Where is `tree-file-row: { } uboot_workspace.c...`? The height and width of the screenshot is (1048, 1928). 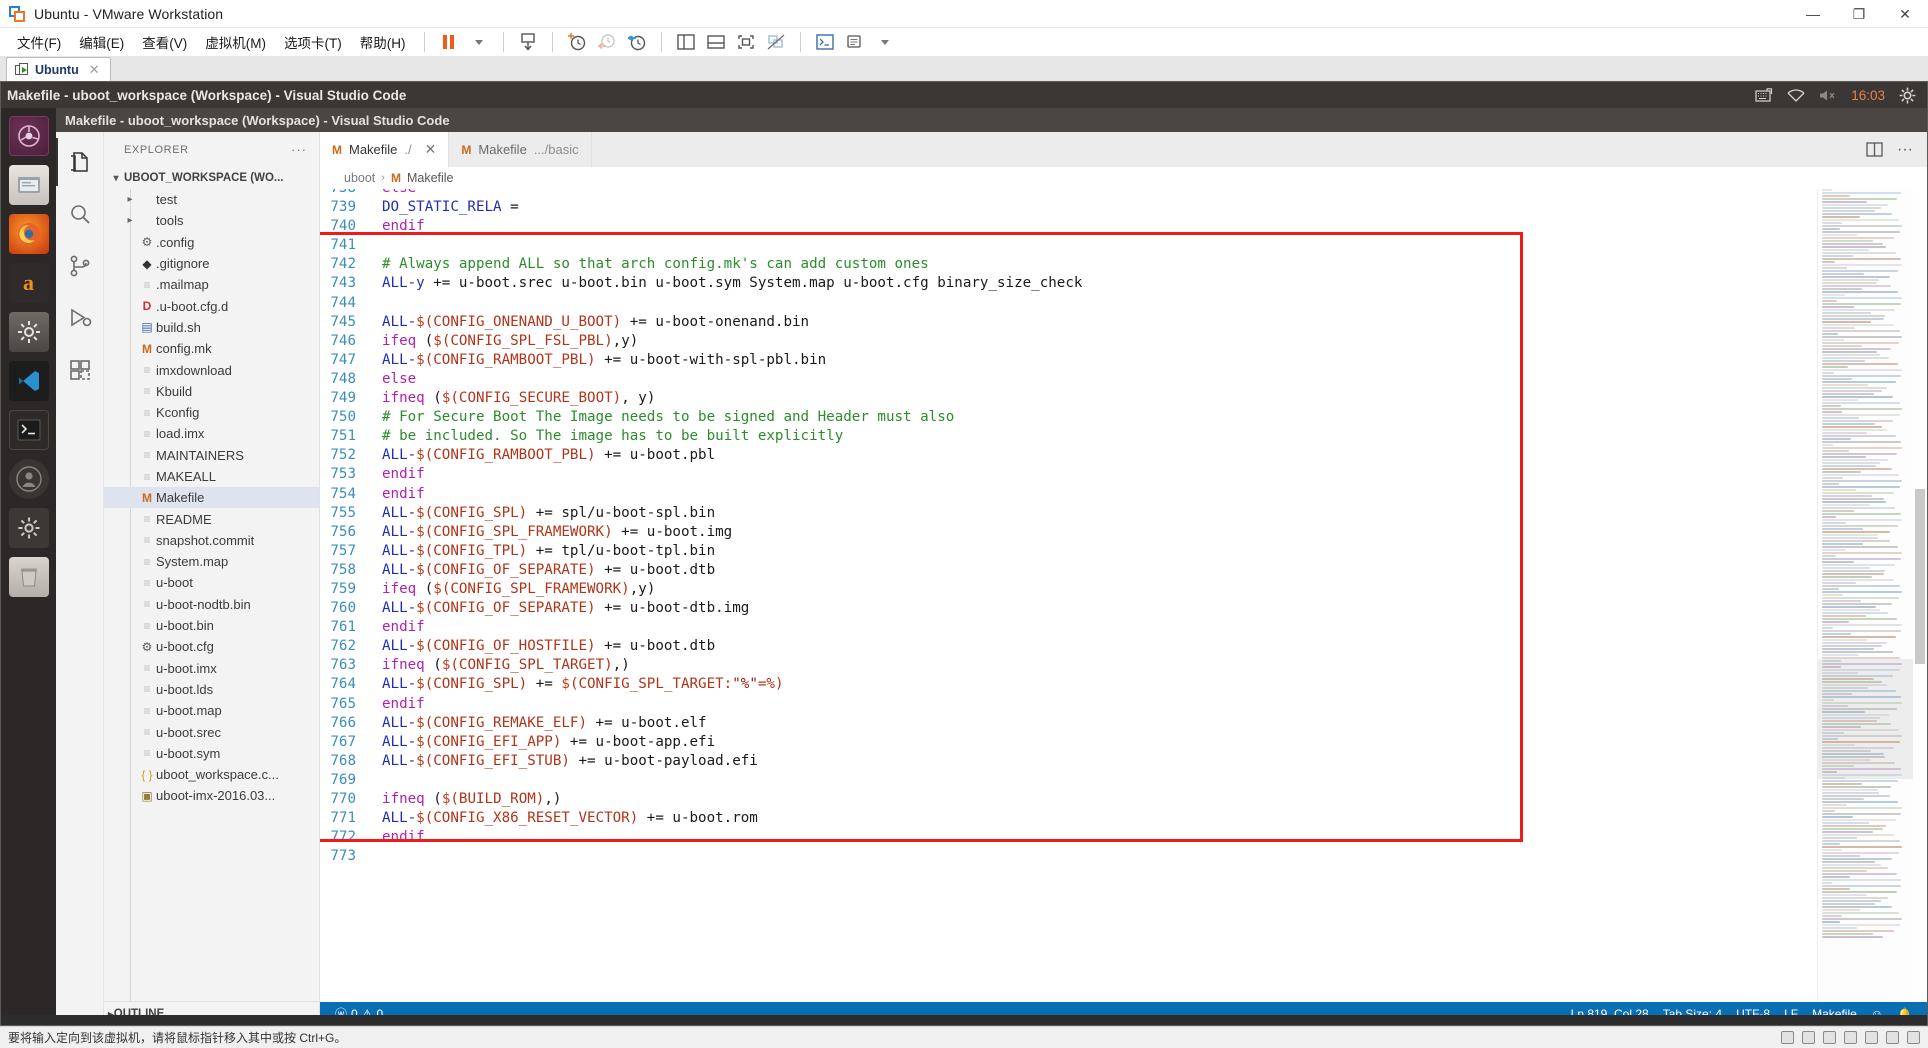 tree-file-row: { } uboot_workspace.c... is located at coordinates (211, 774).